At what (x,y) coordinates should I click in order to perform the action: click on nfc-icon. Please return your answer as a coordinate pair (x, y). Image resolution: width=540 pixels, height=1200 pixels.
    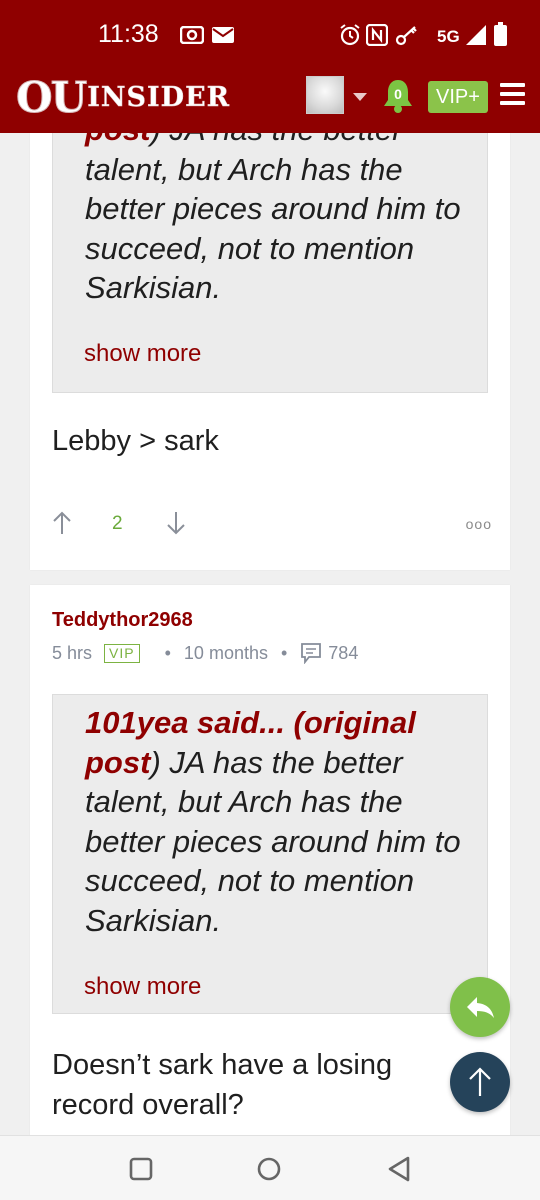
    Looking at the image, I should click on (377, 35).